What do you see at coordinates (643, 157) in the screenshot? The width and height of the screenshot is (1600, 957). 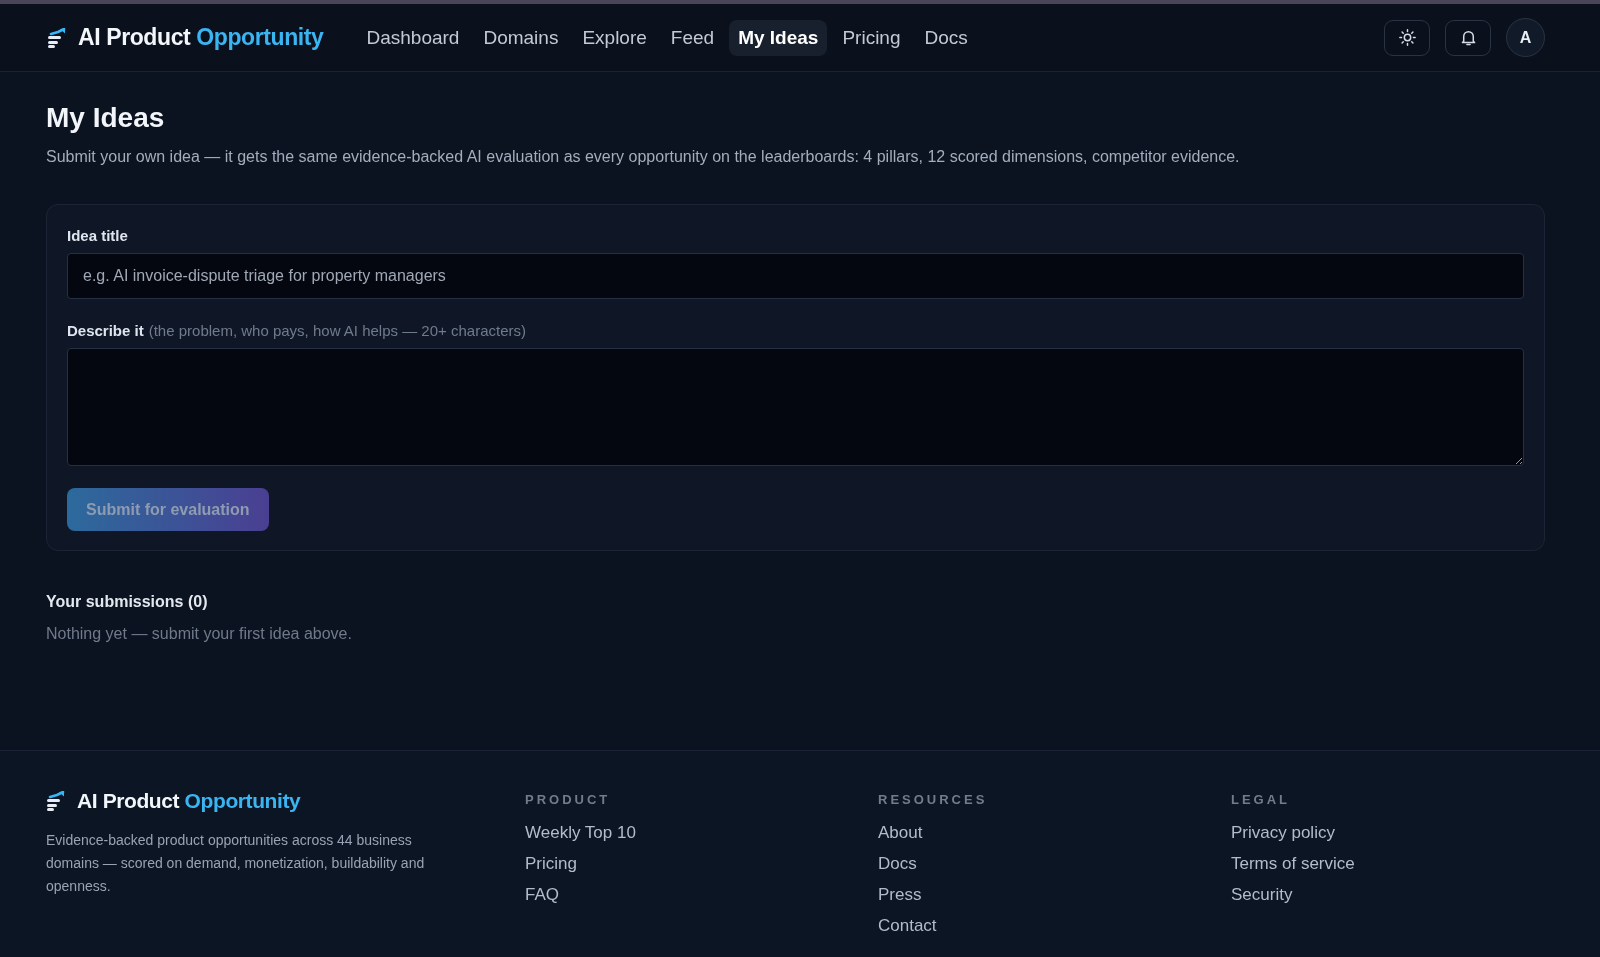 I see `page-description: Submit your own idea — it gets the same evidence-backed AI evaluation as every opportunity on the leaderboards: 4 pillars, 12 scored dimensions, competitor evidence.` at bounding box center [643, 157].